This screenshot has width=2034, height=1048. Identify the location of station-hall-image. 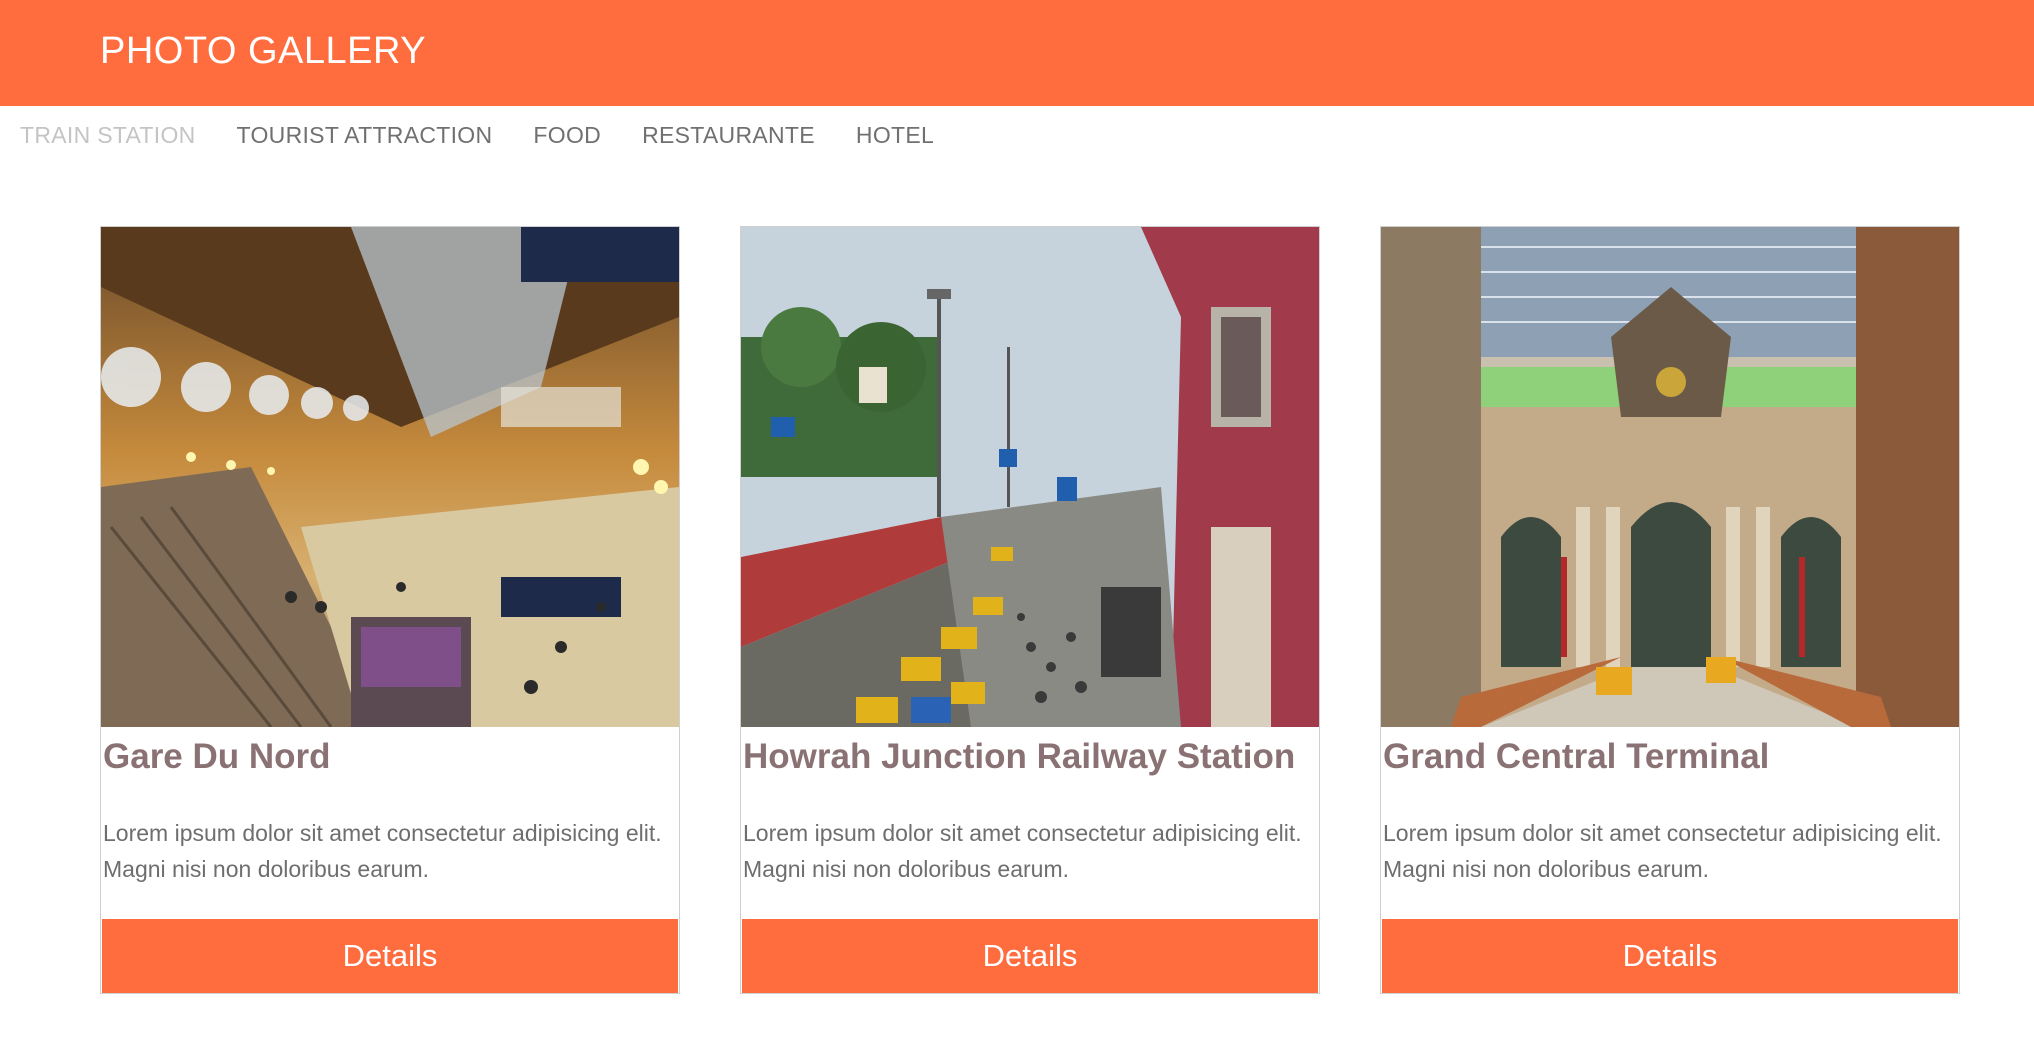
(390, 477).